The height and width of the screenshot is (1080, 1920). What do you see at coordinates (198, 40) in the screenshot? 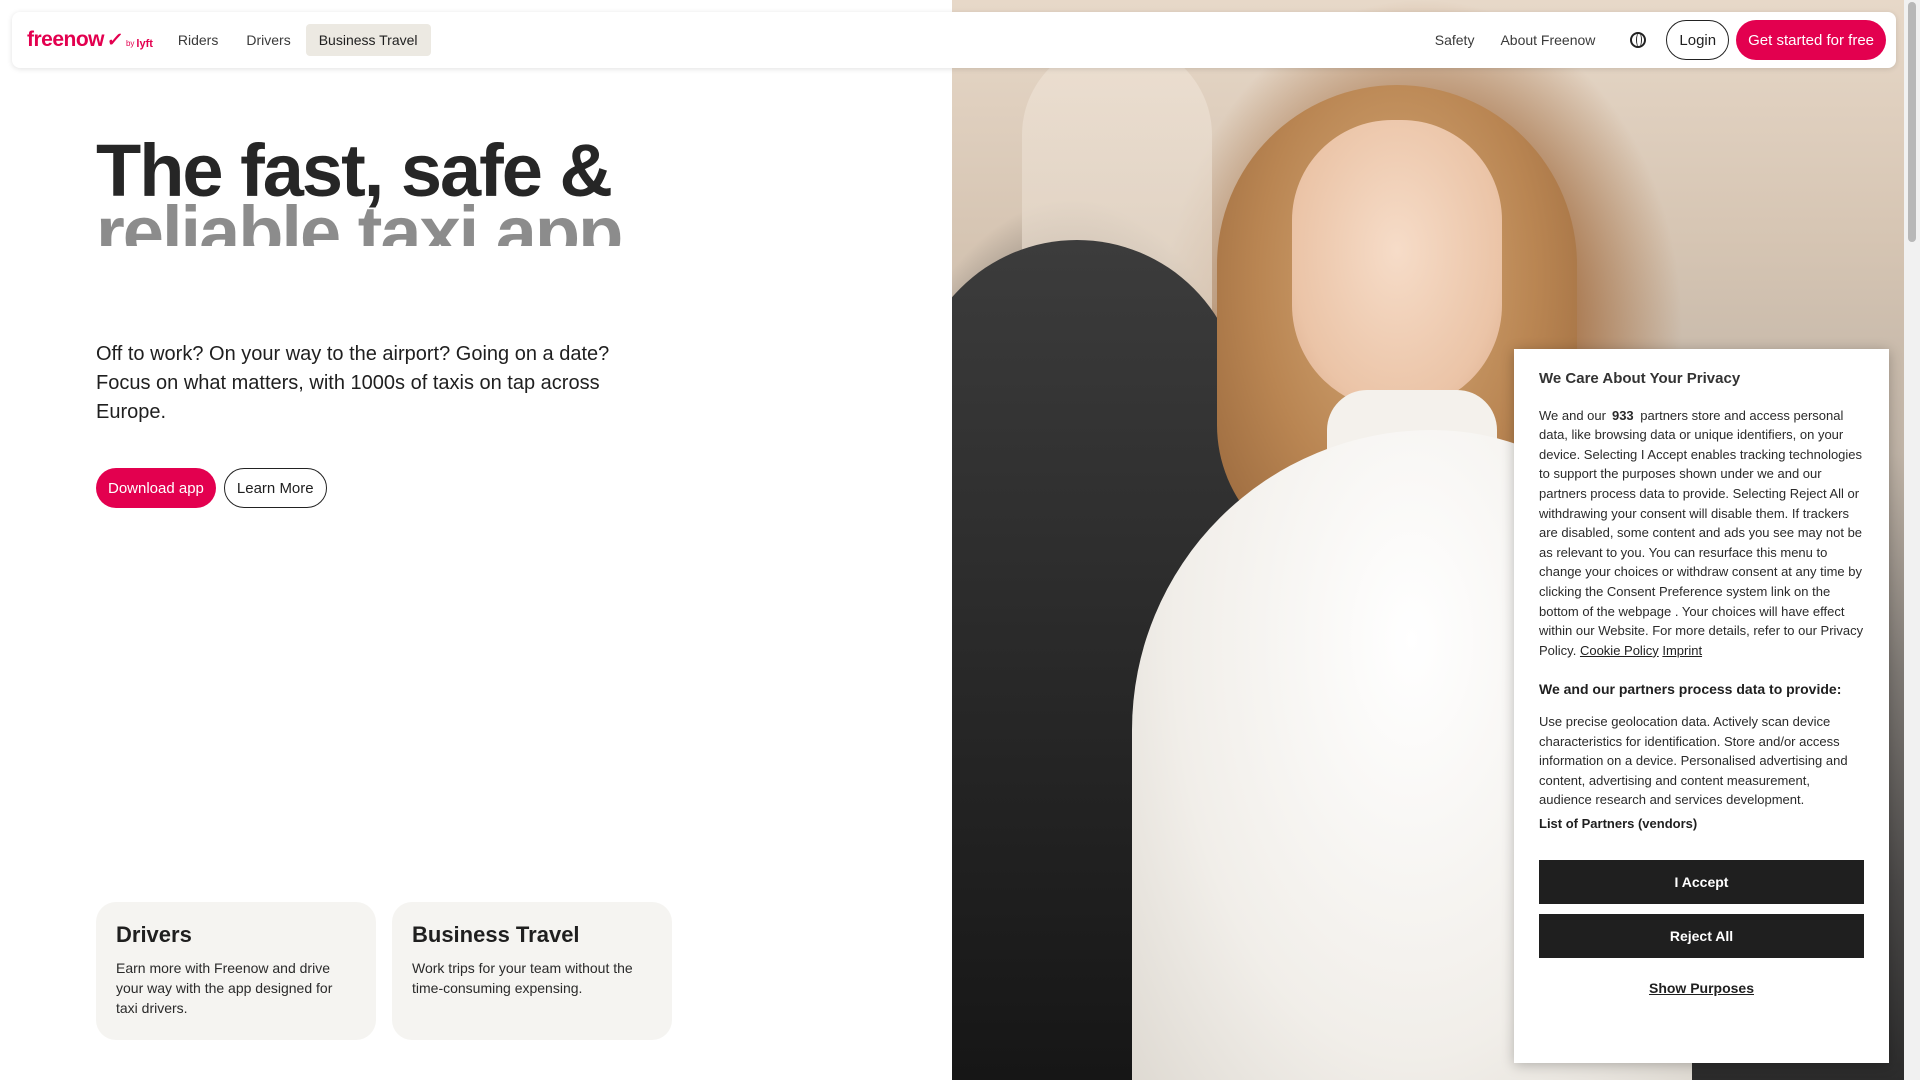
I see `nav-riders: Riders` at bounding box center [198, 40].